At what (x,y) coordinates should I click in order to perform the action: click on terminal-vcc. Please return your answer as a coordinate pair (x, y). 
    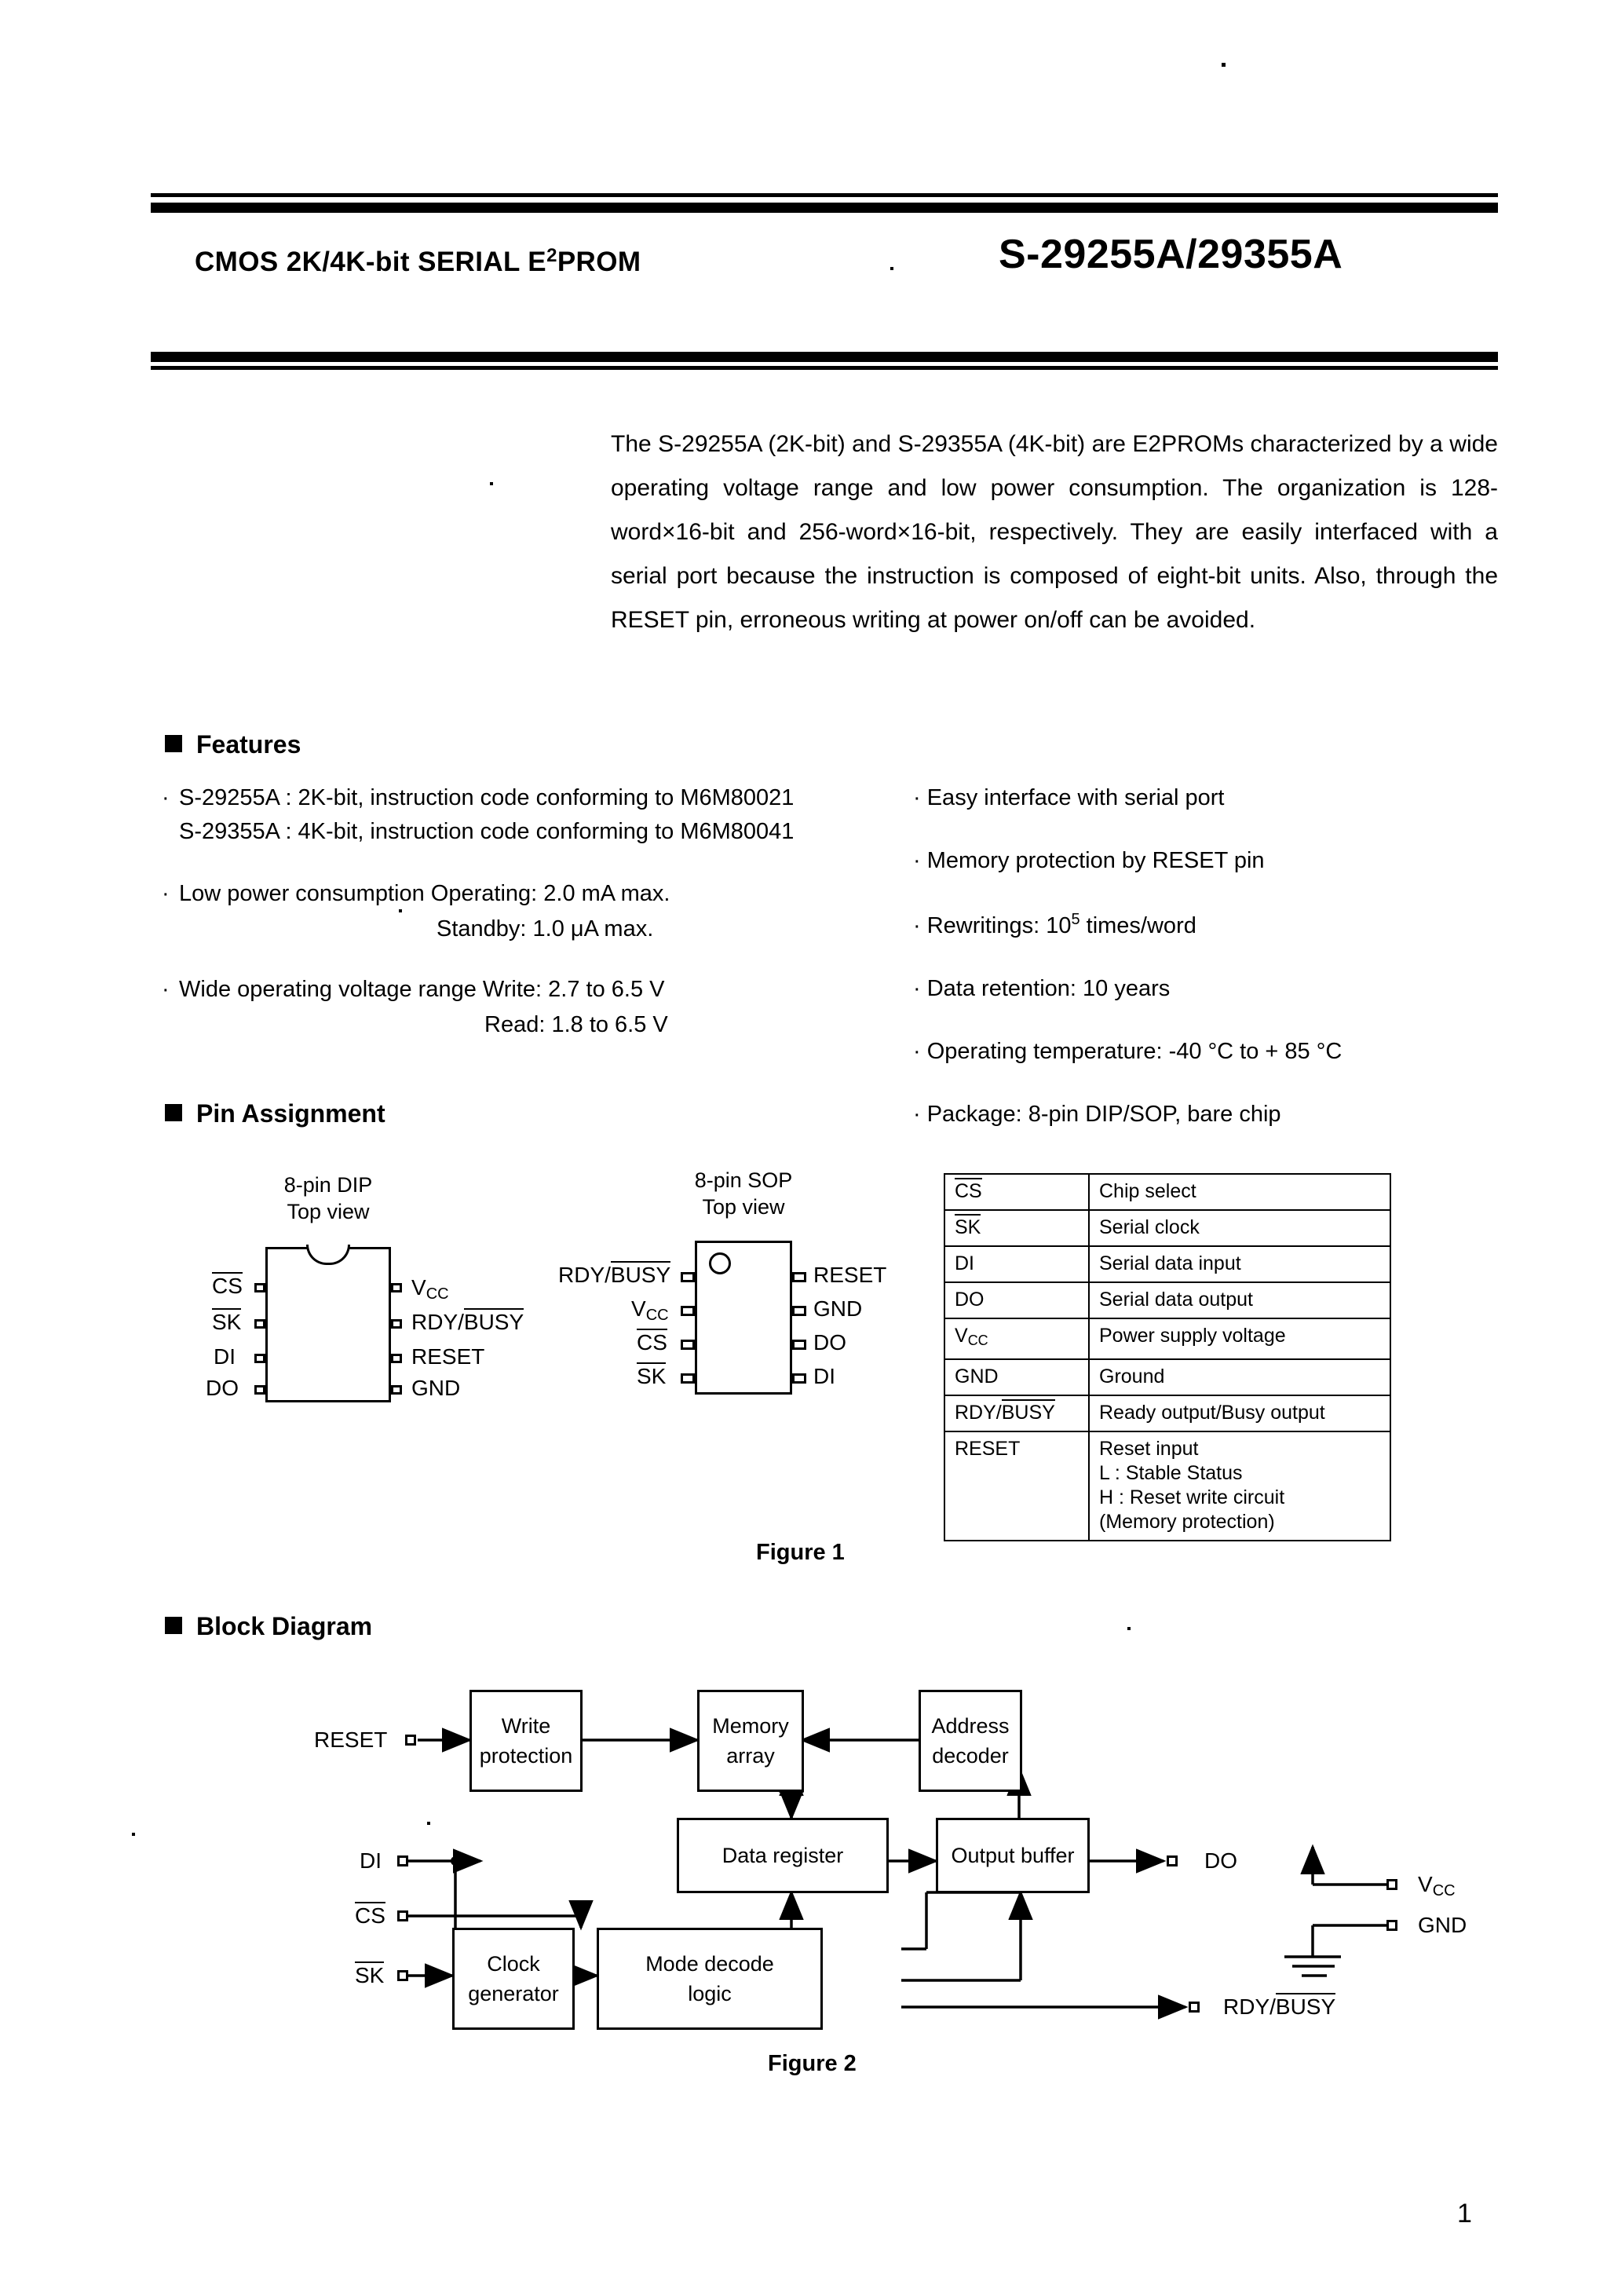
    Looking at the image, I should click on (1391, 1885).